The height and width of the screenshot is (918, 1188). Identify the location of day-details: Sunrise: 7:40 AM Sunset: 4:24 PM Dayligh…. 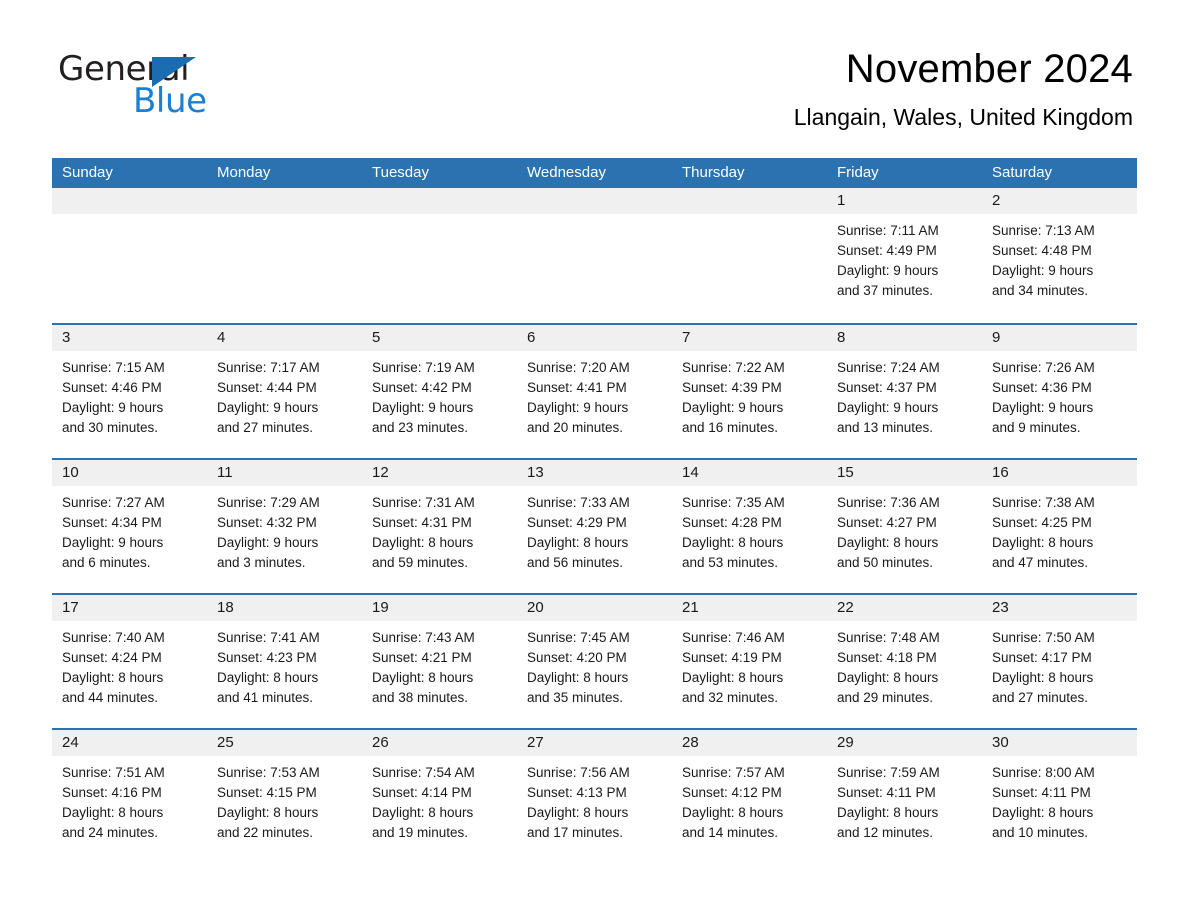
(129, 664).